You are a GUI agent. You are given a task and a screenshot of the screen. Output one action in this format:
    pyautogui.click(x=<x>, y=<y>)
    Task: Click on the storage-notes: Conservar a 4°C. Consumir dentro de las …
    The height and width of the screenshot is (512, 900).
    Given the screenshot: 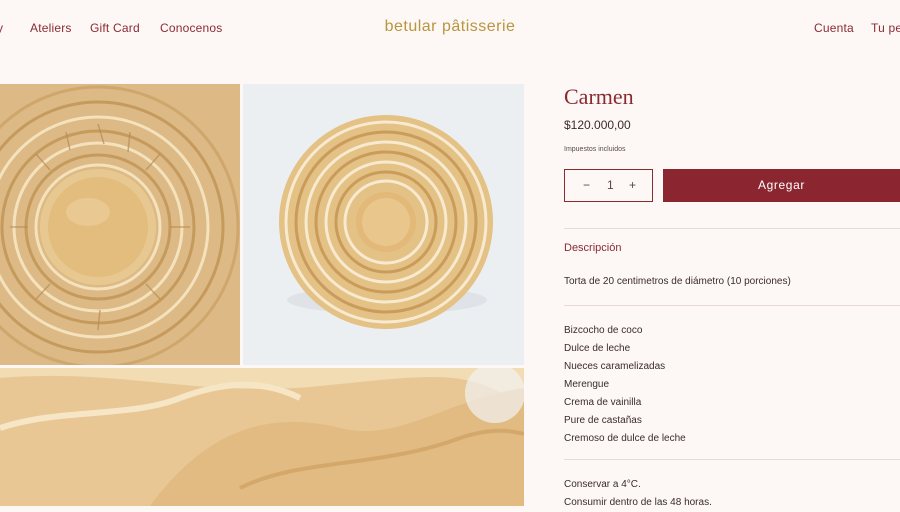 What is the action you would take?
    pyautogui.click(x=638, y=494)
    